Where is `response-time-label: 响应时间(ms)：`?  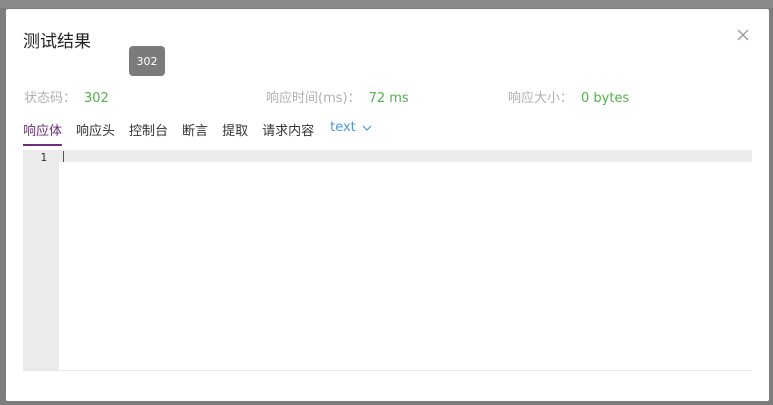
response-time-label: 响应时间(ms)： is located at coordinates (313, 98).